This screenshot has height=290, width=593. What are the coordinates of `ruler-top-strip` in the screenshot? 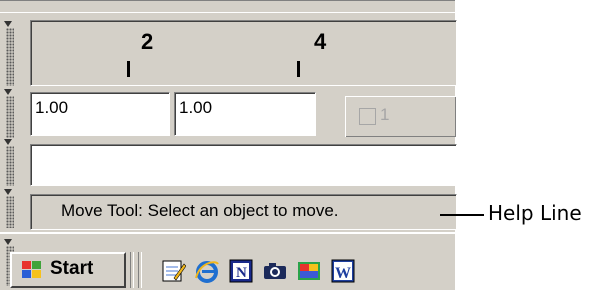 It's located at (227, 6).